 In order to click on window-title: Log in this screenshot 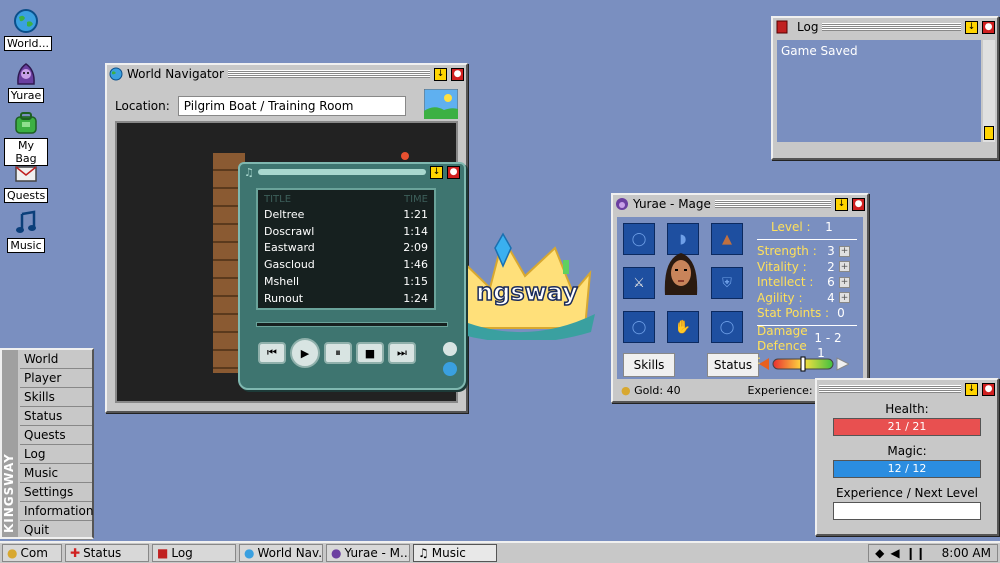, I will do `click(808, 27)`.